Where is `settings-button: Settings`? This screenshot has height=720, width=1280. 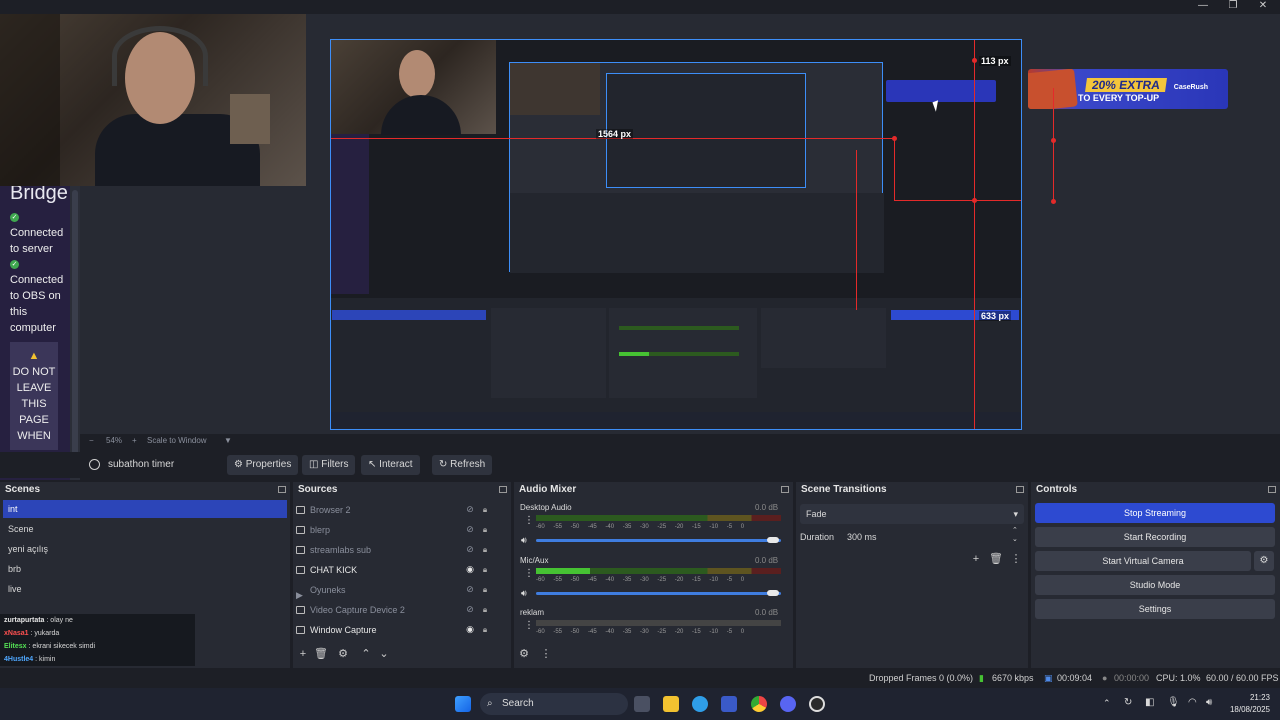 settings-button: Settings is located at coordinates (1155, 609).